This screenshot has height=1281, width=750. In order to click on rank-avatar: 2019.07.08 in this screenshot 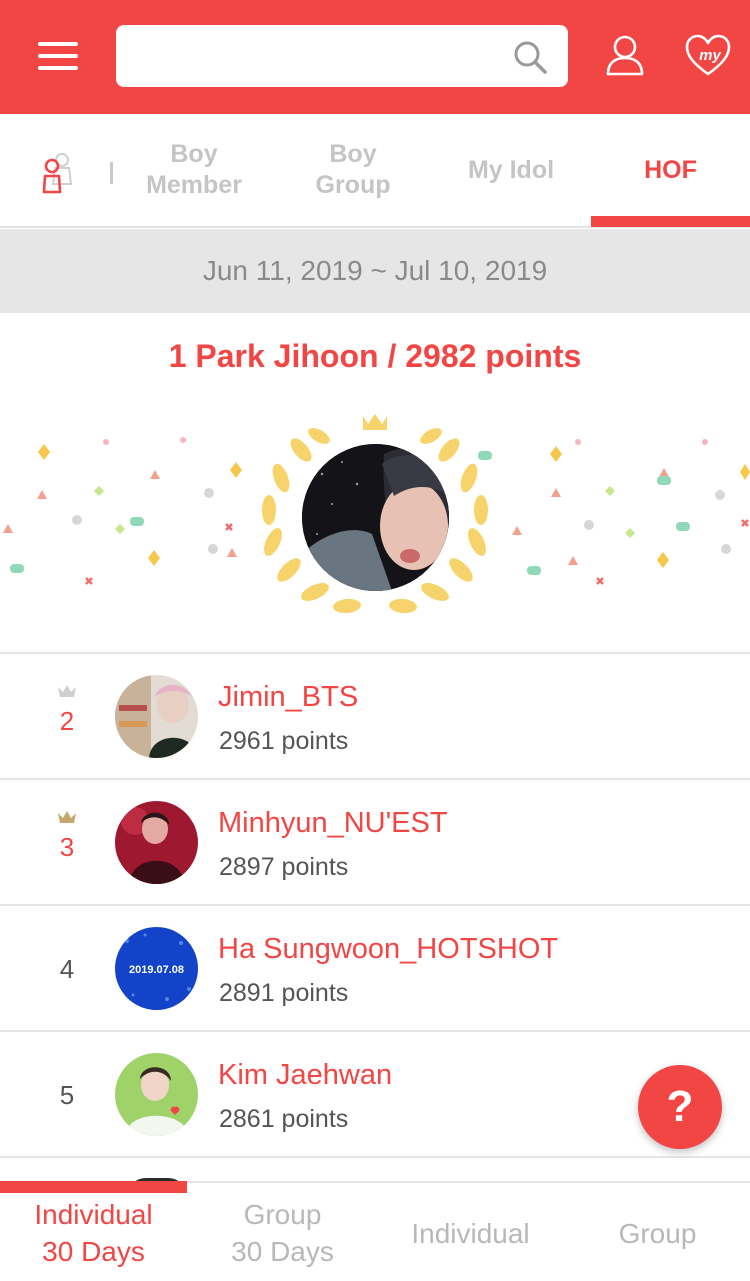, I will do `click(156, 968)`.